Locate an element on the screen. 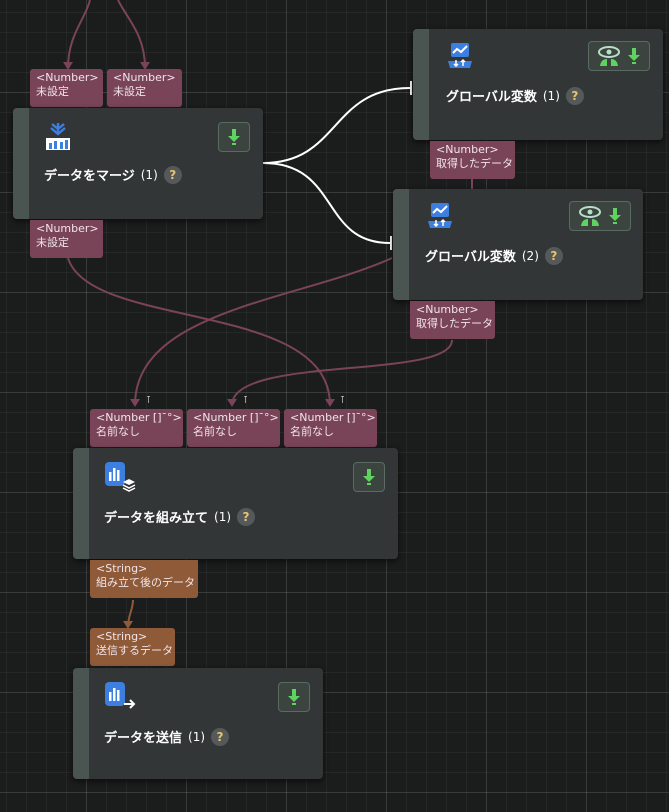  assemble-input-port-1: <Number []¯°> 名前なし is located at coordinates (136, 428).